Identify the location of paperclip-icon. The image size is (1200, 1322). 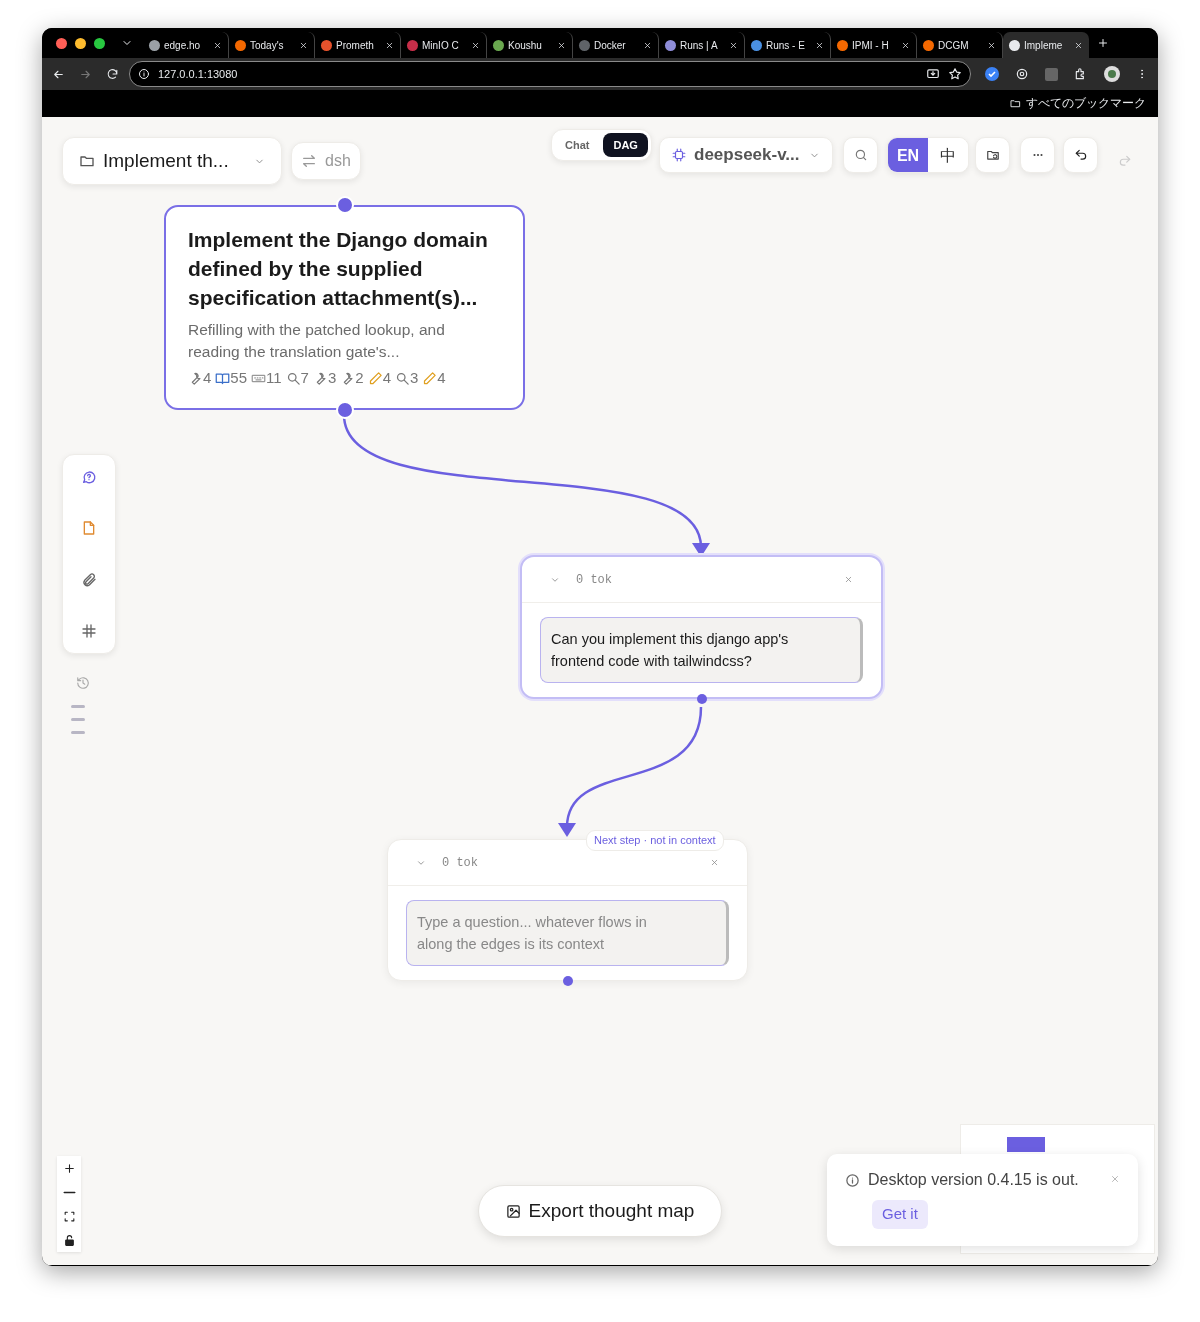
(89, 579).